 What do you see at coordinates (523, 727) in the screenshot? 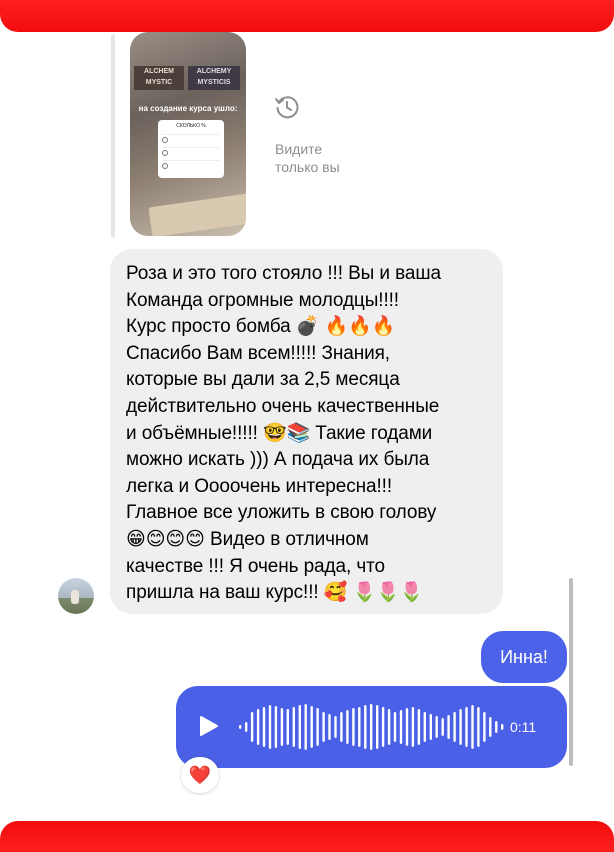
I see `voice-duration: 0:11` at bounding box center [523, 727].